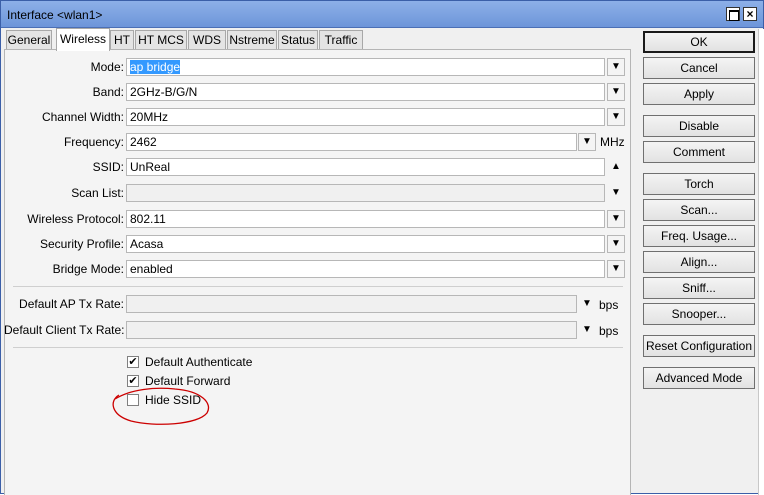  What do you see at coordinates (365, 92) in the screenshot?
I see `band-select: 2GHz-B/G/N` at bounding box center [365, 92].